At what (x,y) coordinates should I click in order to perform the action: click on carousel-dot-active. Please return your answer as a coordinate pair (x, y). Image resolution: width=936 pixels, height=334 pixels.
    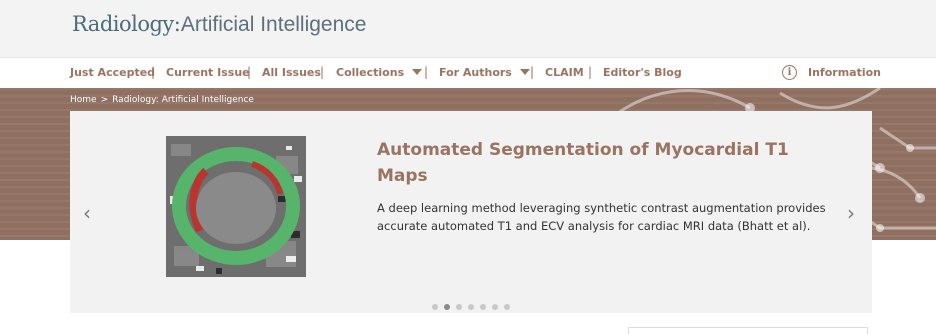
    Looking at the image, I should click on (447, 307).